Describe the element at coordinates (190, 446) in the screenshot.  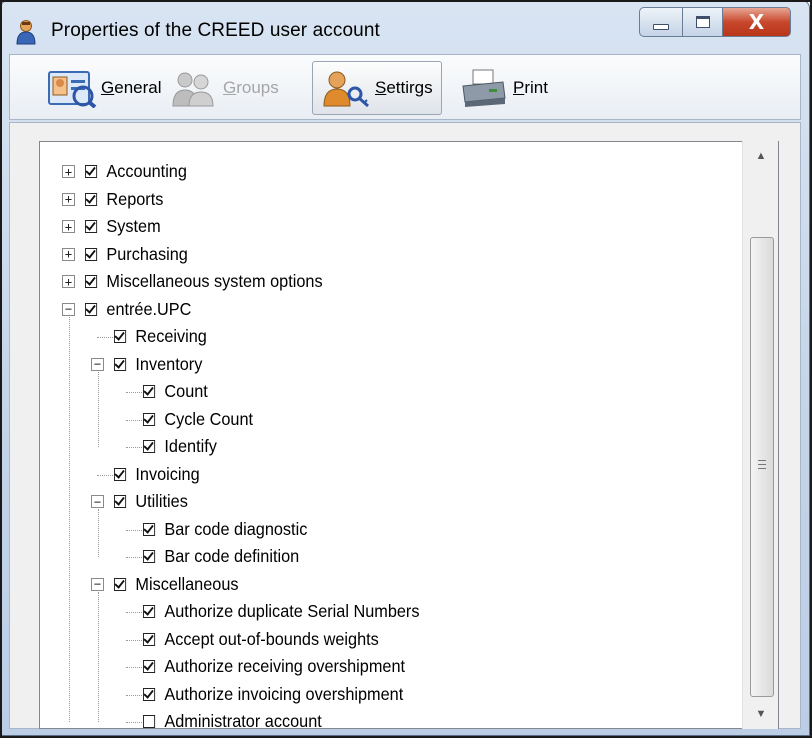
I see `tree-item-label: Identify` at that location.